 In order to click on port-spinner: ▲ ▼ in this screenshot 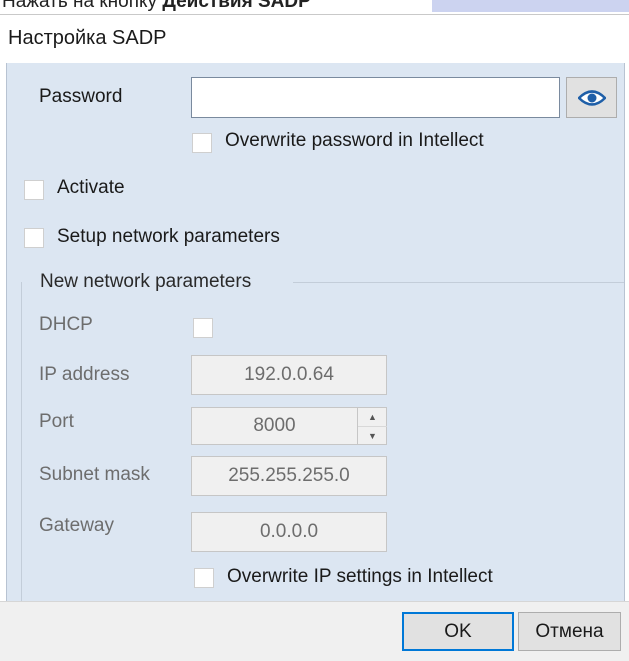, I will do `click(372, 426)`.